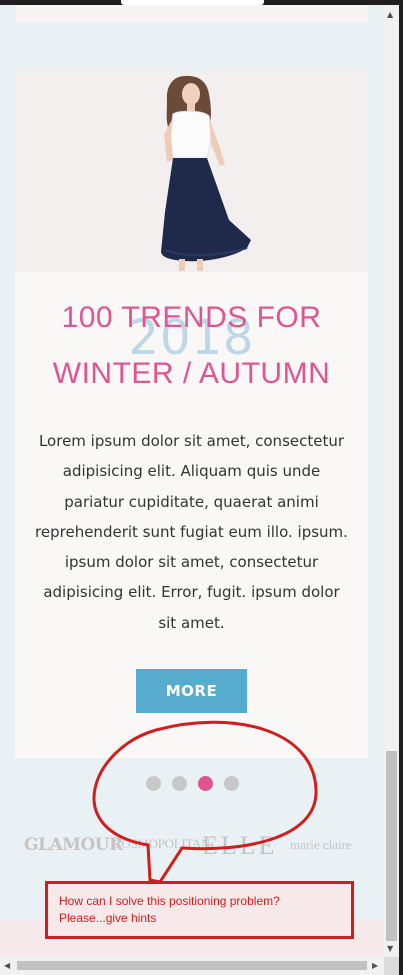 This screenshot has height=975, width=403. I want to click on carousel-dots, so click(192, 783).